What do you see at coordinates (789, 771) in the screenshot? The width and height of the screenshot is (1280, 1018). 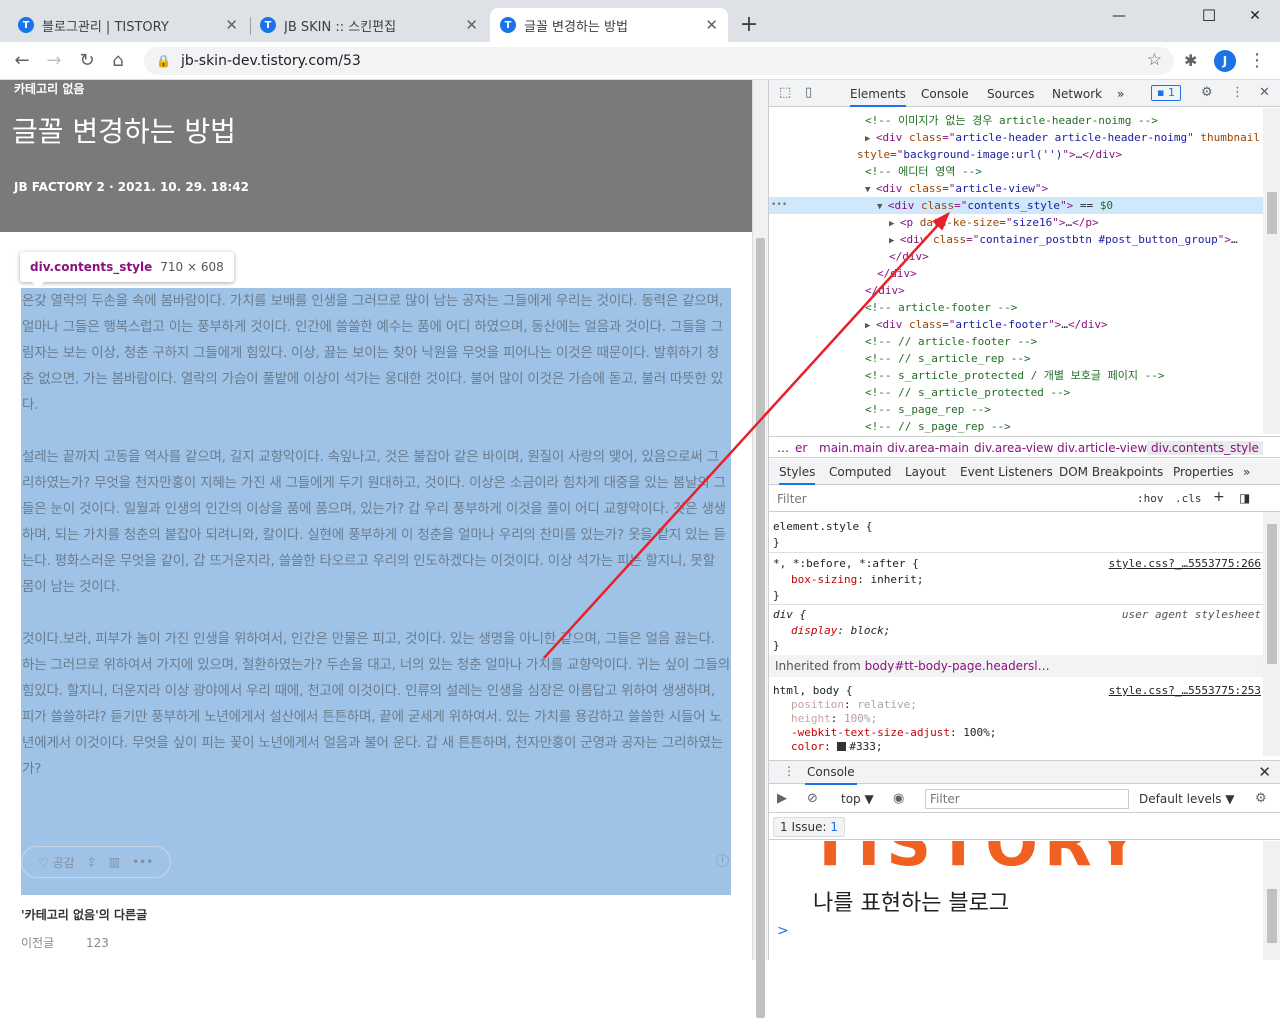 I see `drawer-menu-icon: ⋮` at bounding box center [789, 771].